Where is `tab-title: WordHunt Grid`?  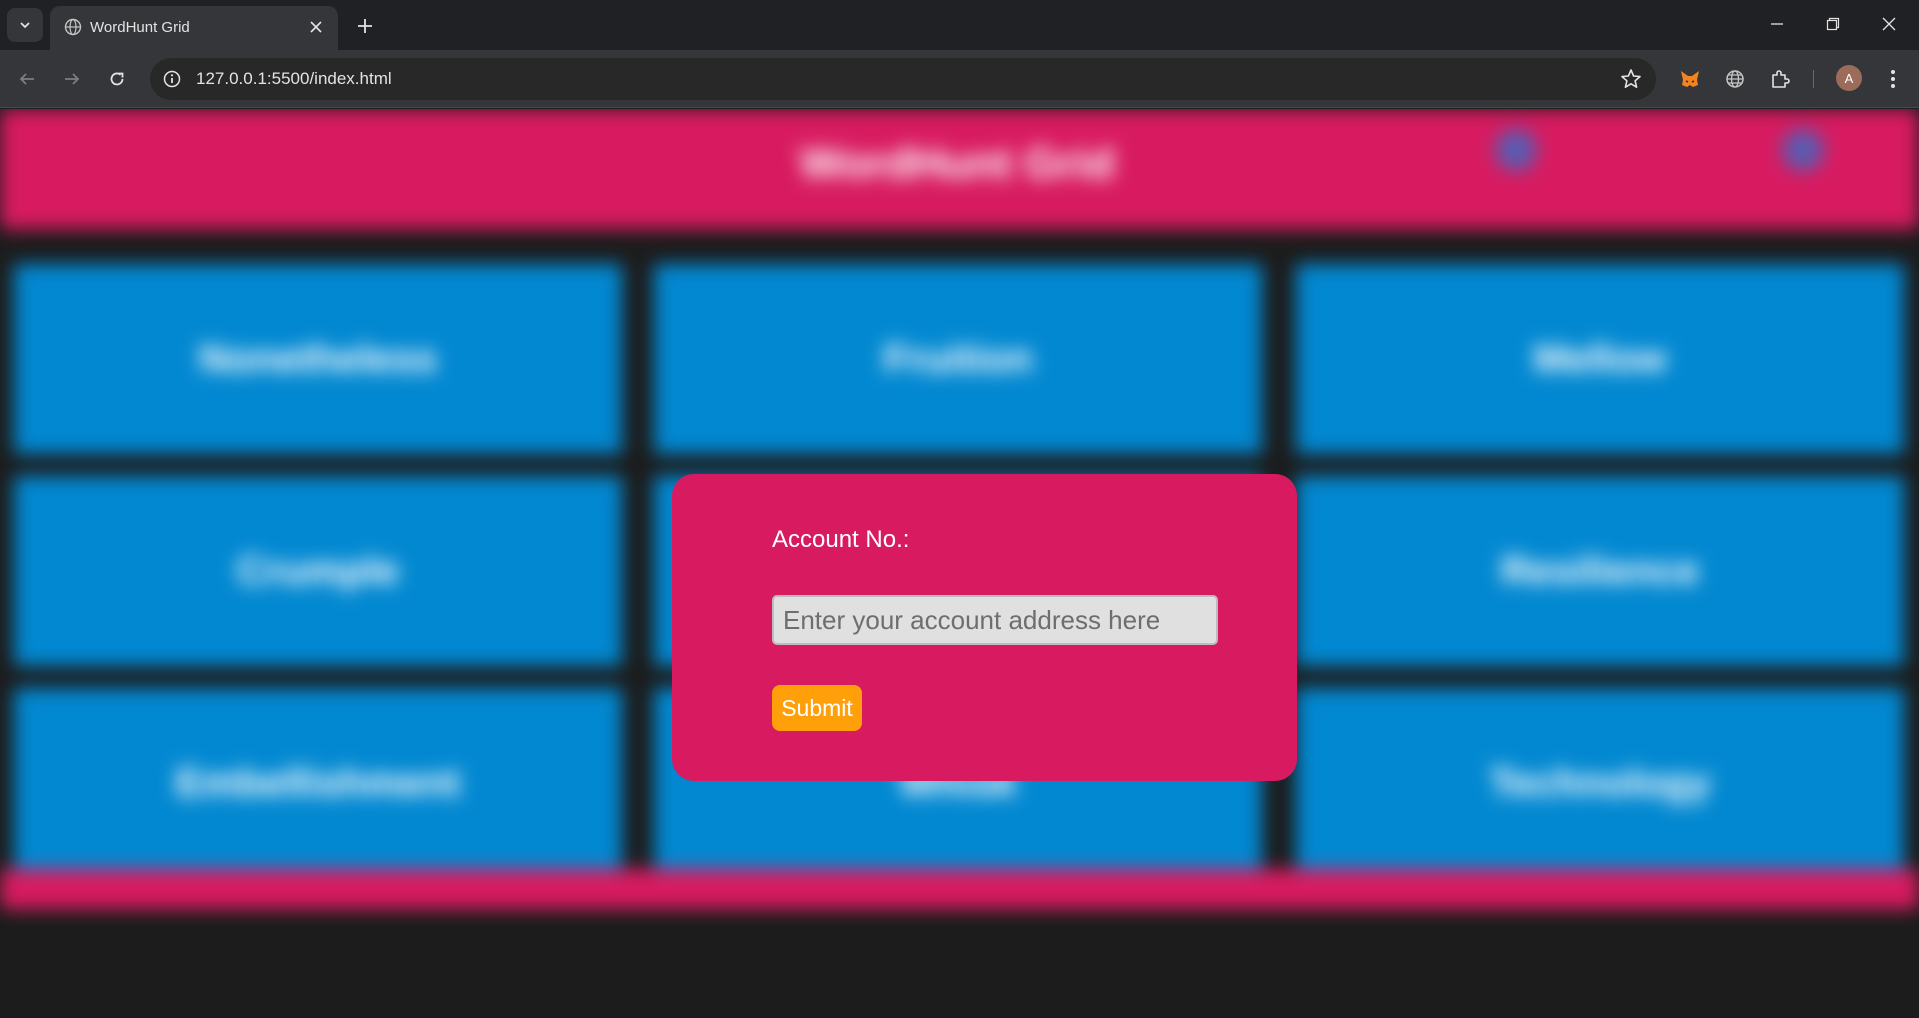 tab-title: WordHunt Grid is located at coordinates (140, 27).